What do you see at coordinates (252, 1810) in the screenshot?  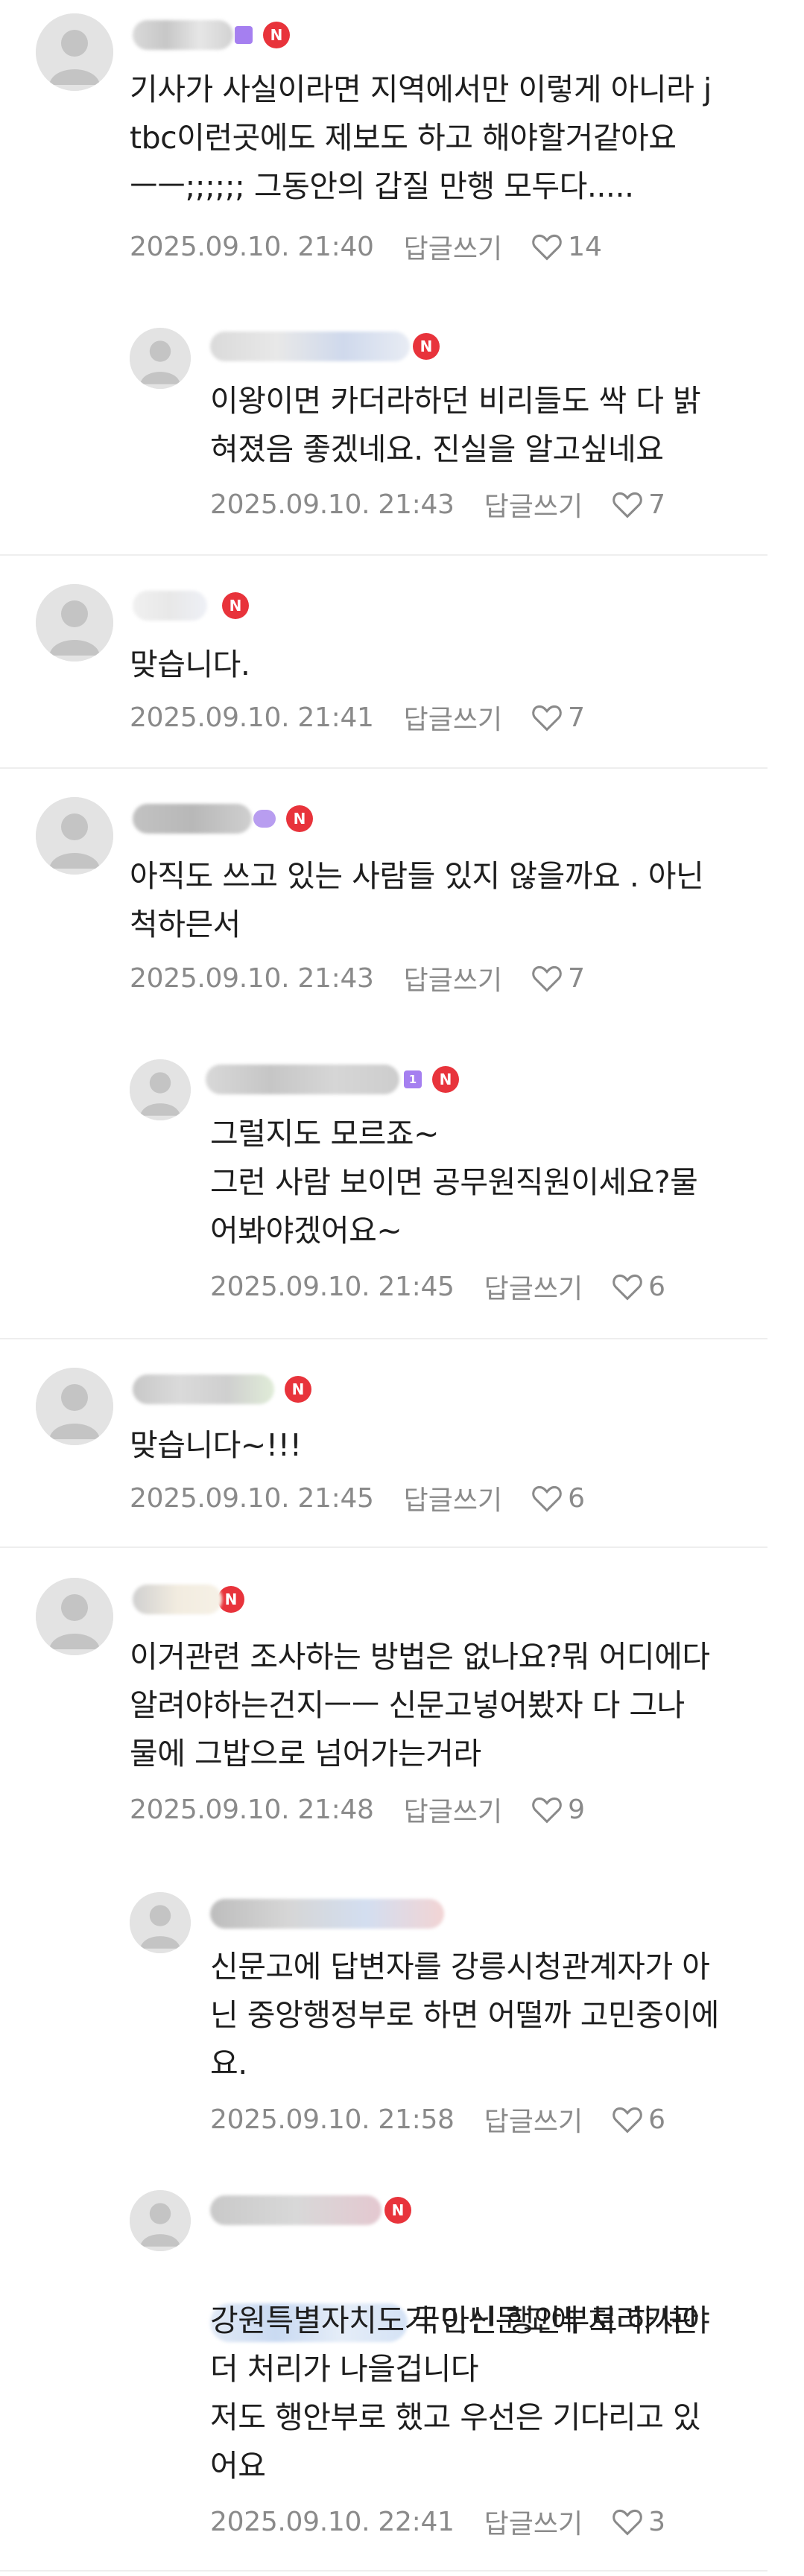 I see `comment-date: 2025.09.10. 21:48` at bounding box center [252, 1810].